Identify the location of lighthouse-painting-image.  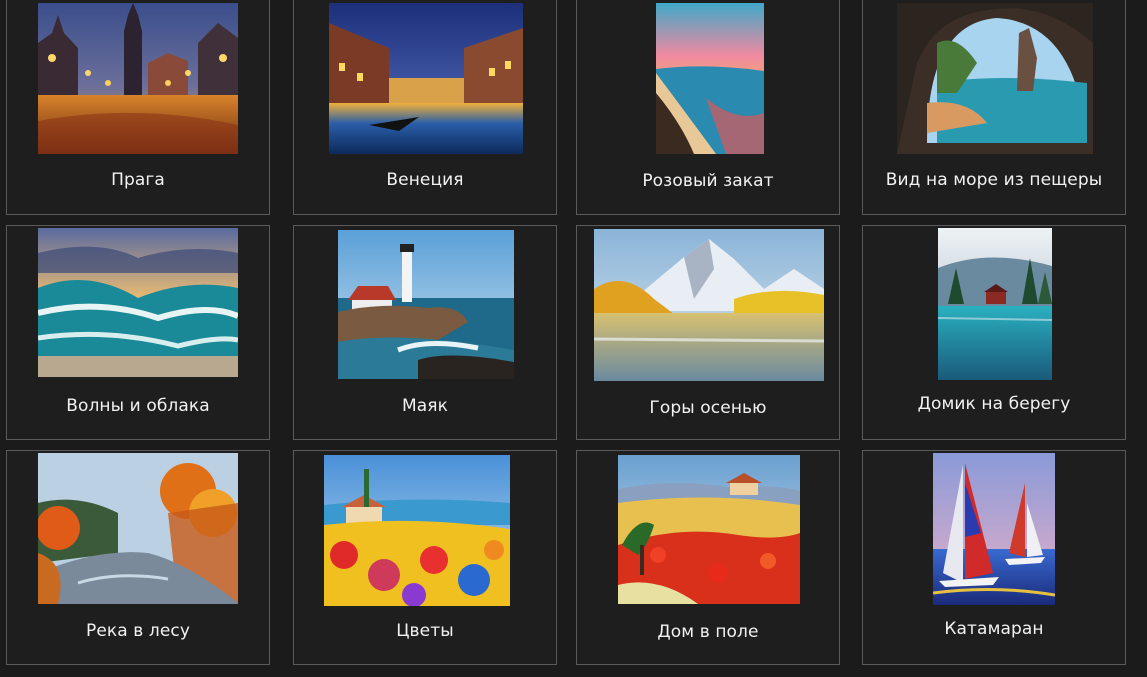
(426, 304).